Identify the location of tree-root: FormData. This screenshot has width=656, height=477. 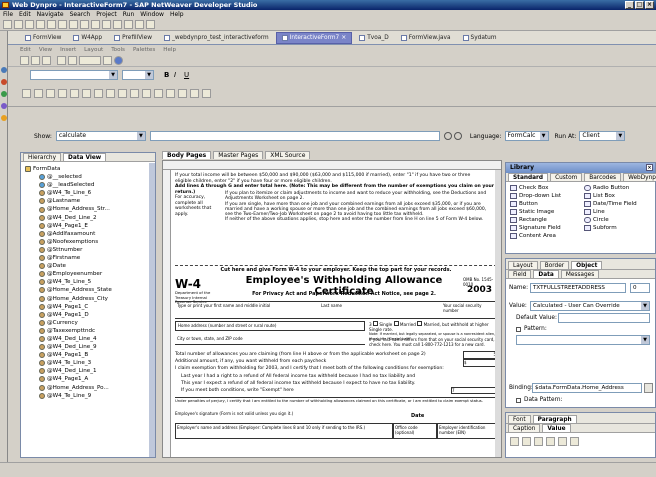
(89, 169).